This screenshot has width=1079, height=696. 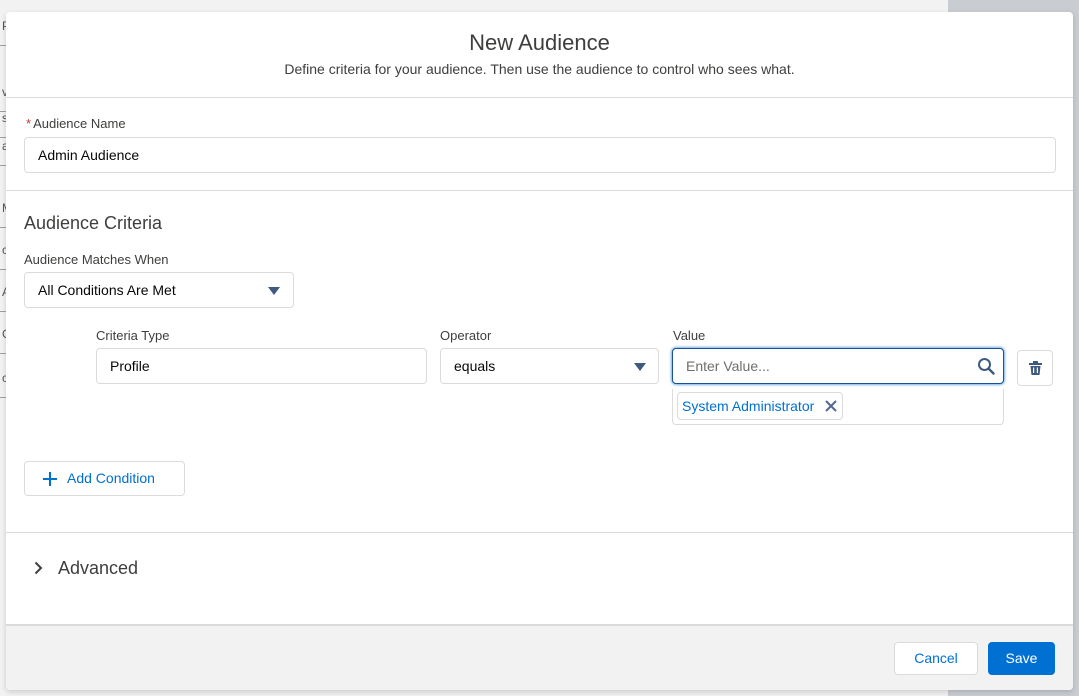 I want to click on operator-value: equals, so click(x=475, y=366).